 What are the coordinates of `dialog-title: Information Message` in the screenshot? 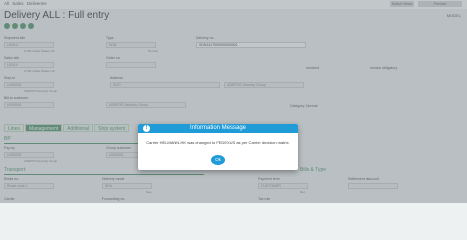 It's located at (218, 128).